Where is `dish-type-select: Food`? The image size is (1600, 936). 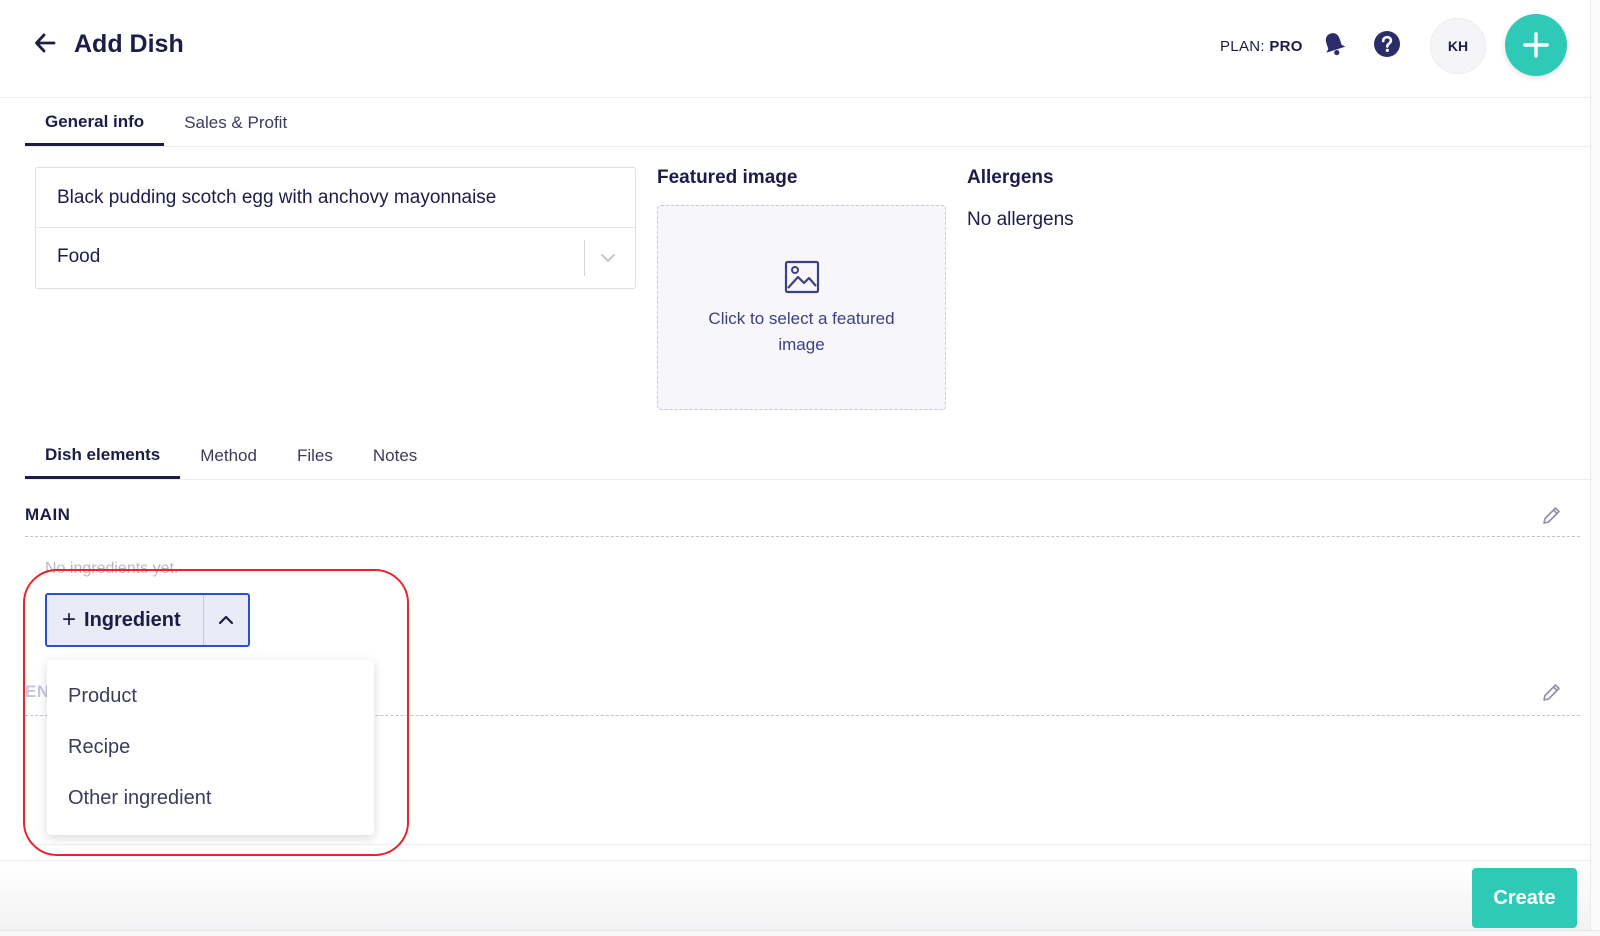
dish-type-select: Food is located at coordinates (335, 258).